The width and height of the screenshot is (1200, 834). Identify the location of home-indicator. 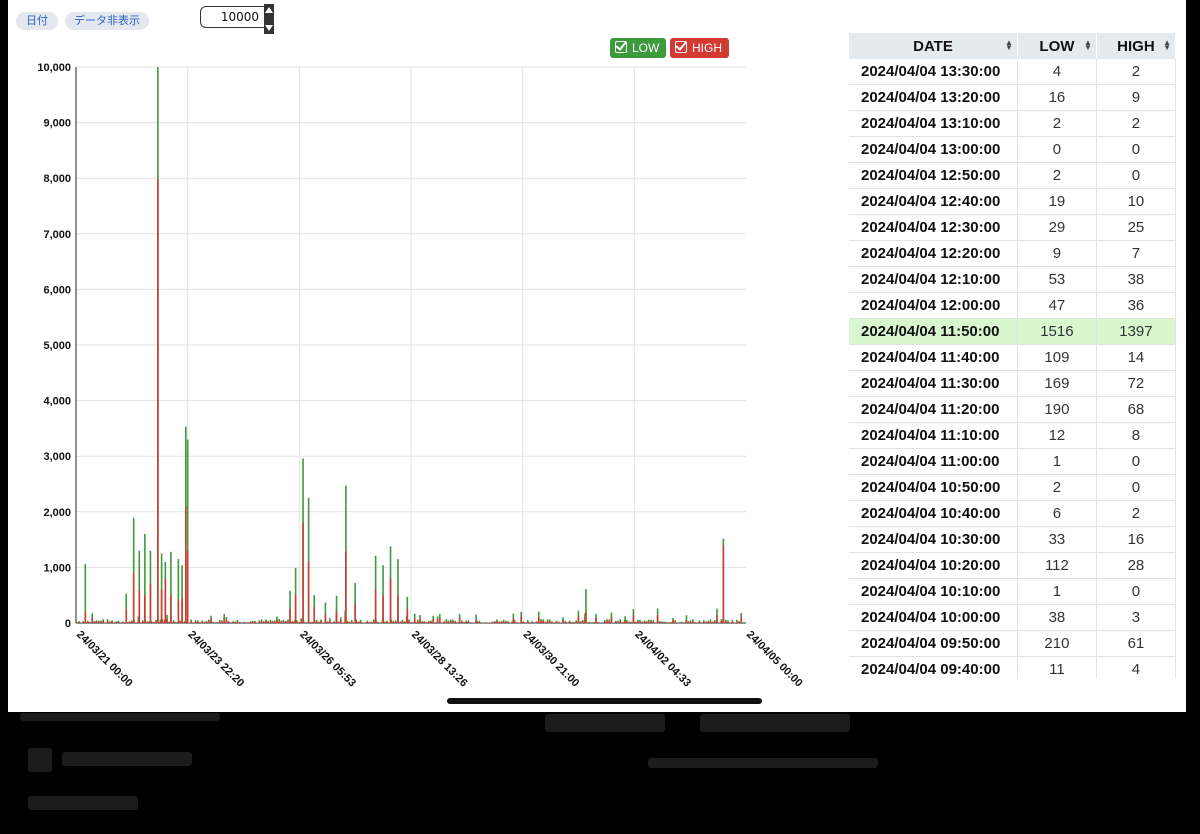
(604, 701).